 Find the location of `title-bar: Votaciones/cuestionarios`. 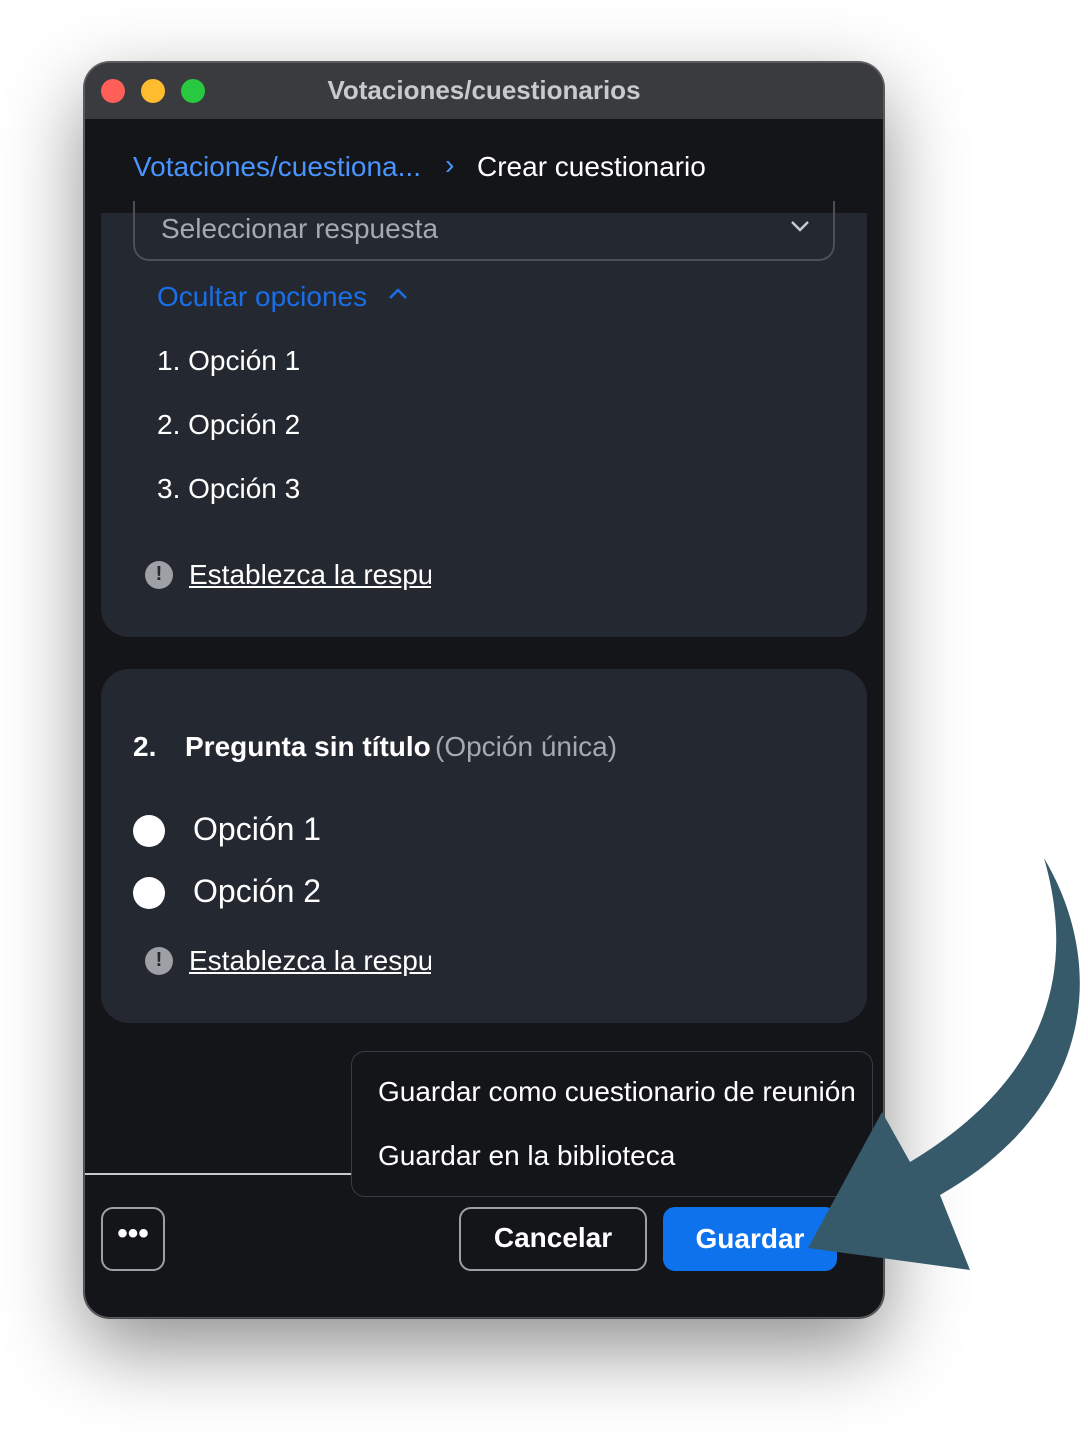

title-bar: Votaciones/cuestionarios is located at coordinates (484, 91).